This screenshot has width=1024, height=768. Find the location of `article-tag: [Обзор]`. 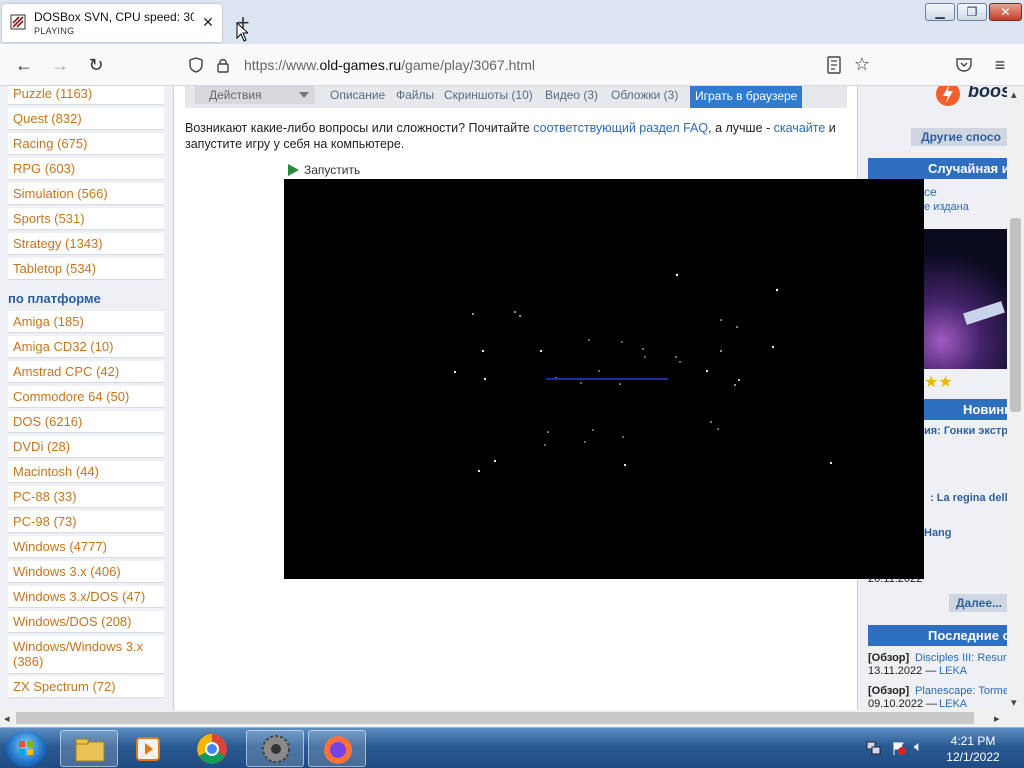

article-tag: [Обзор] is located at coordinates (889, 658).